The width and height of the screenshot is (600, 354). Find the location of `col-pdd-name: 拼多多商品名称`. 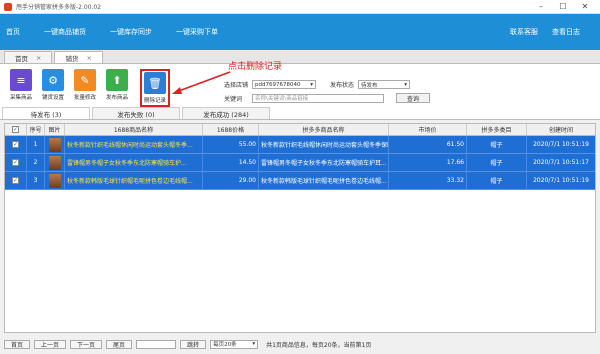

col-pdd-name: 拼多多商品名称 is located at coordinates (324, 129).